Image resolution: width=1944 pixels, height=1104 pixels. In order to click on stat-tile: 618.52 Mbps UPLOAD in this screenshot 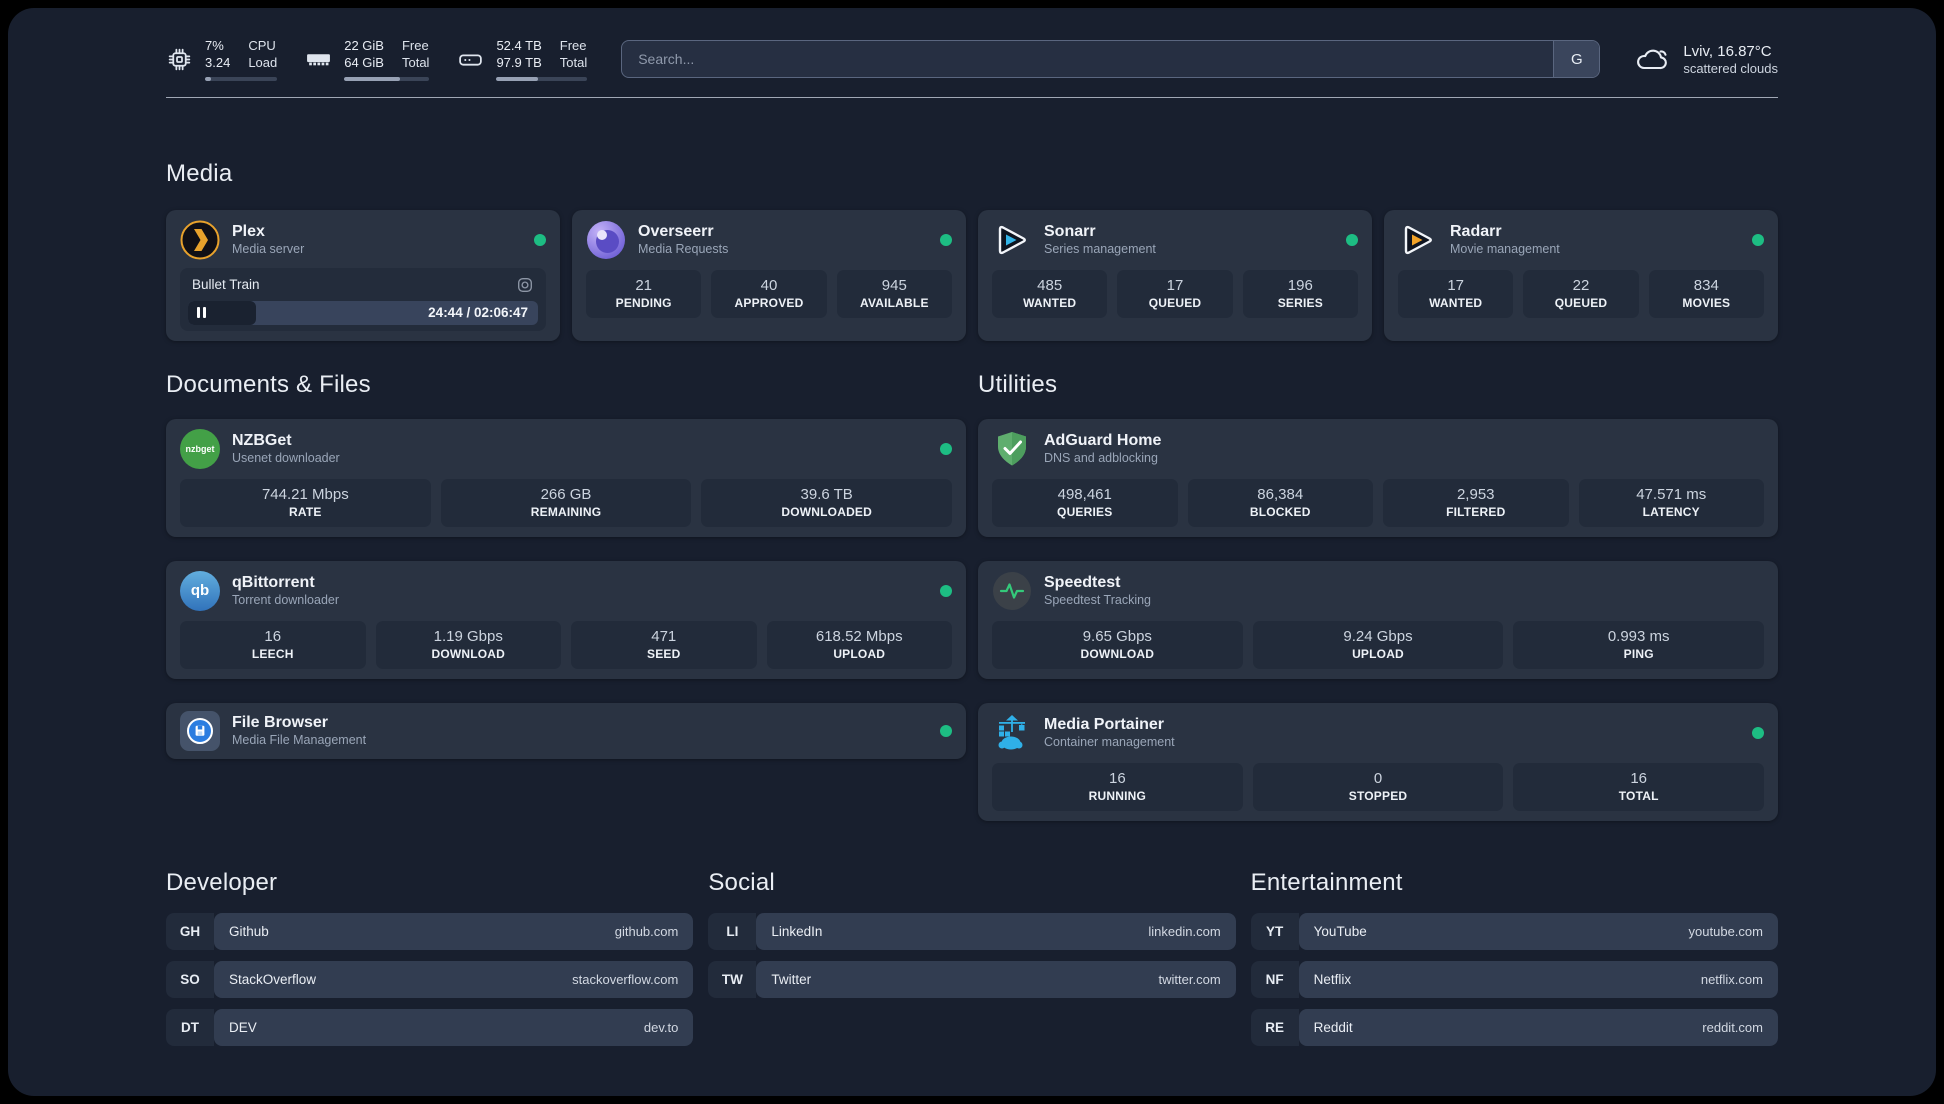, I will do `click(859, 644)`.